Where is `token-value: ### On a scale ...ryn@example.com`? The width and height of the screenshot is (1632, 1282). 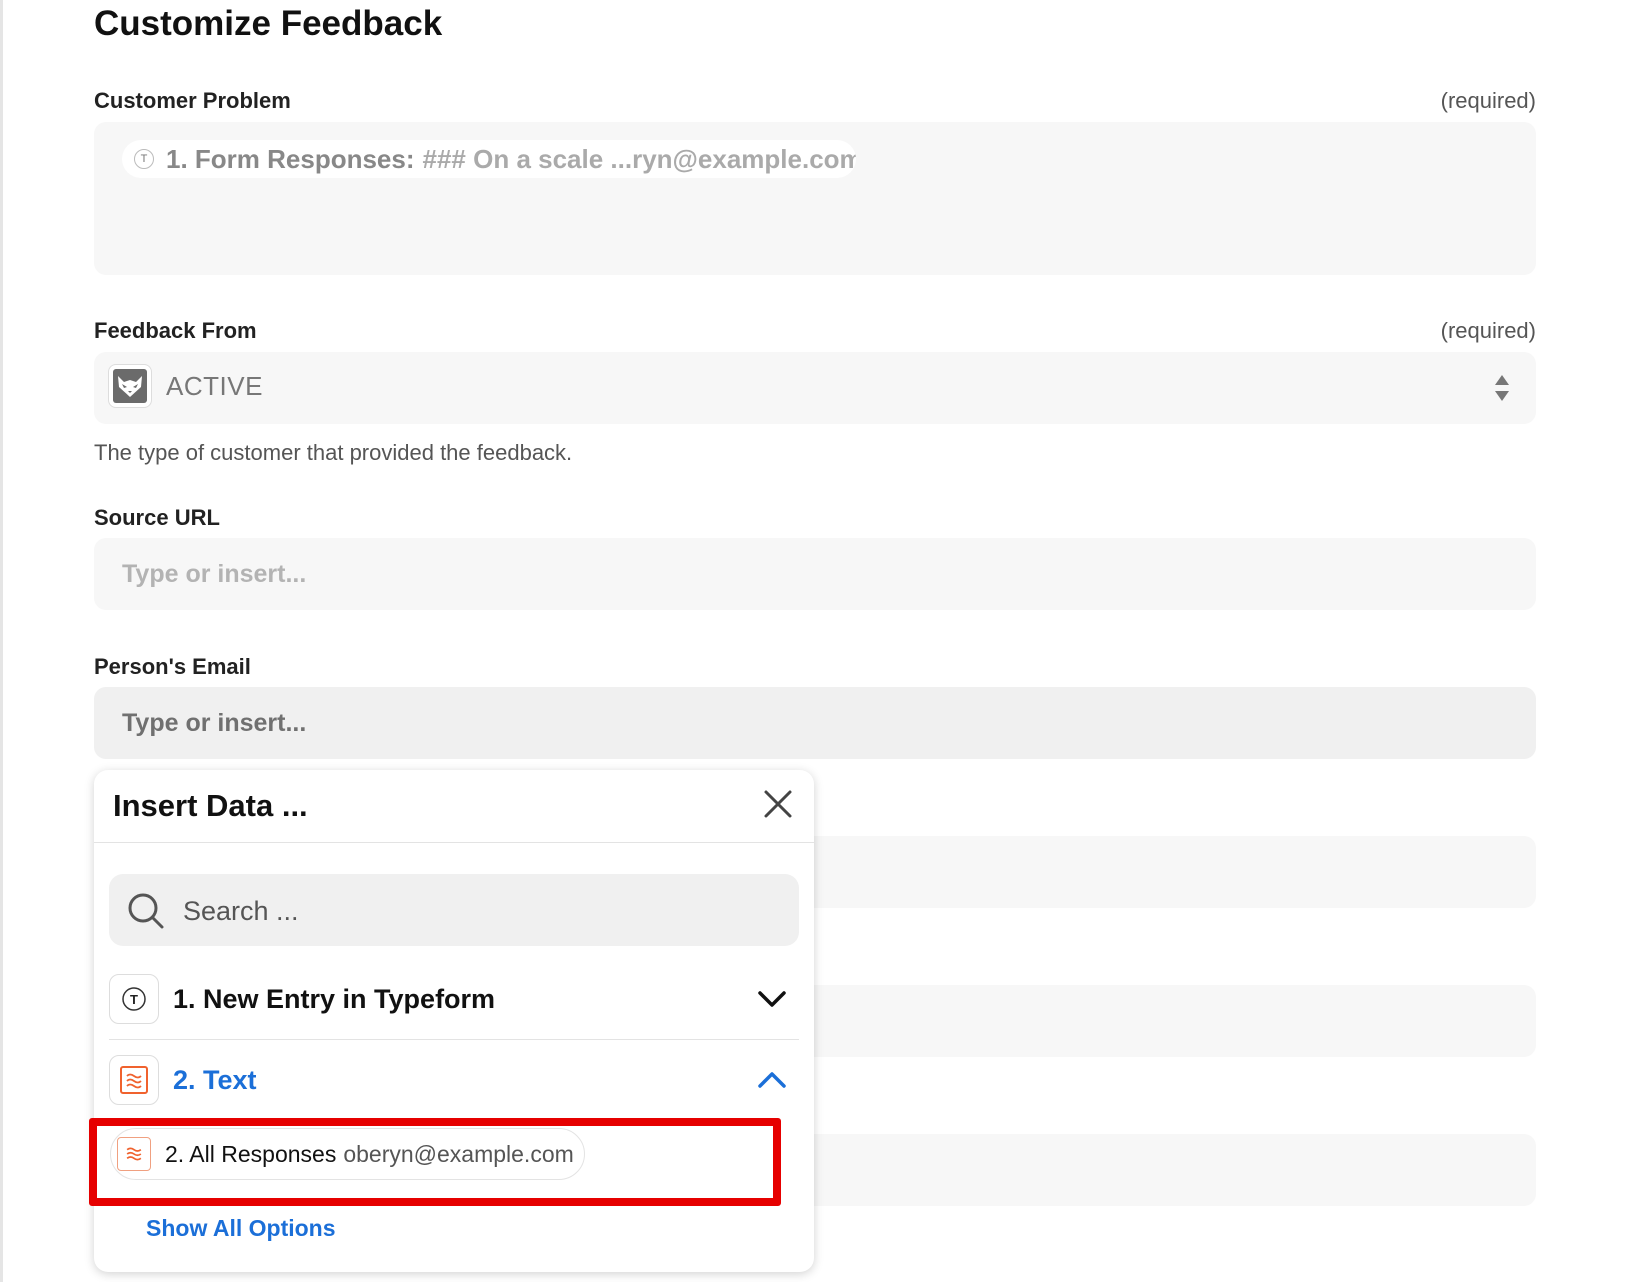 token-value: ### On a scale ...ryn@example.com is located at coordinates (639, 158).